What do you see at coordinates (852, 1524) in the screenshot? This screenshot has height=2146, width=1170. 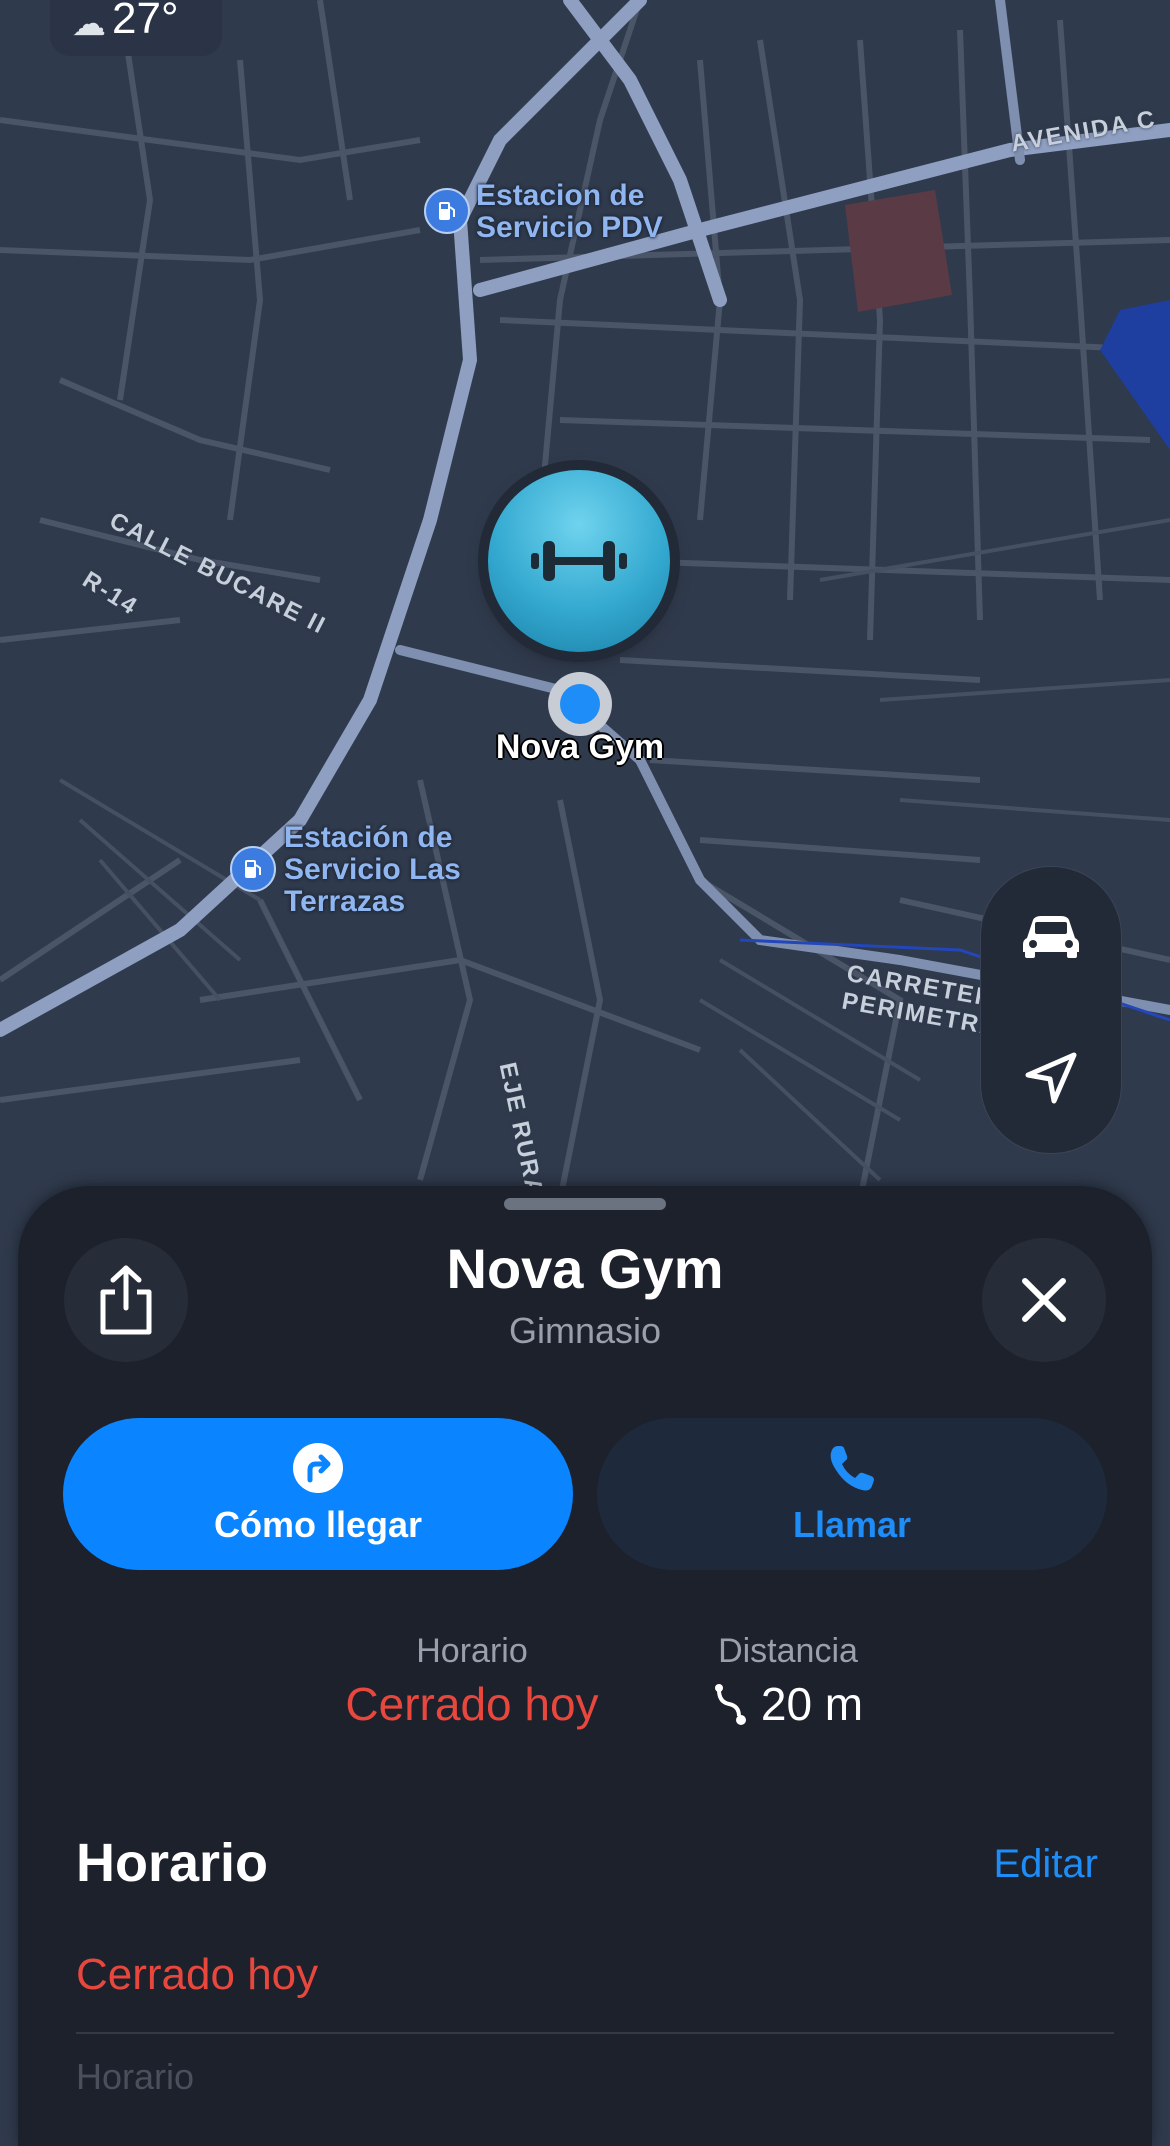 I see `call-label: Llamar` at bounding box center [852, 1524].